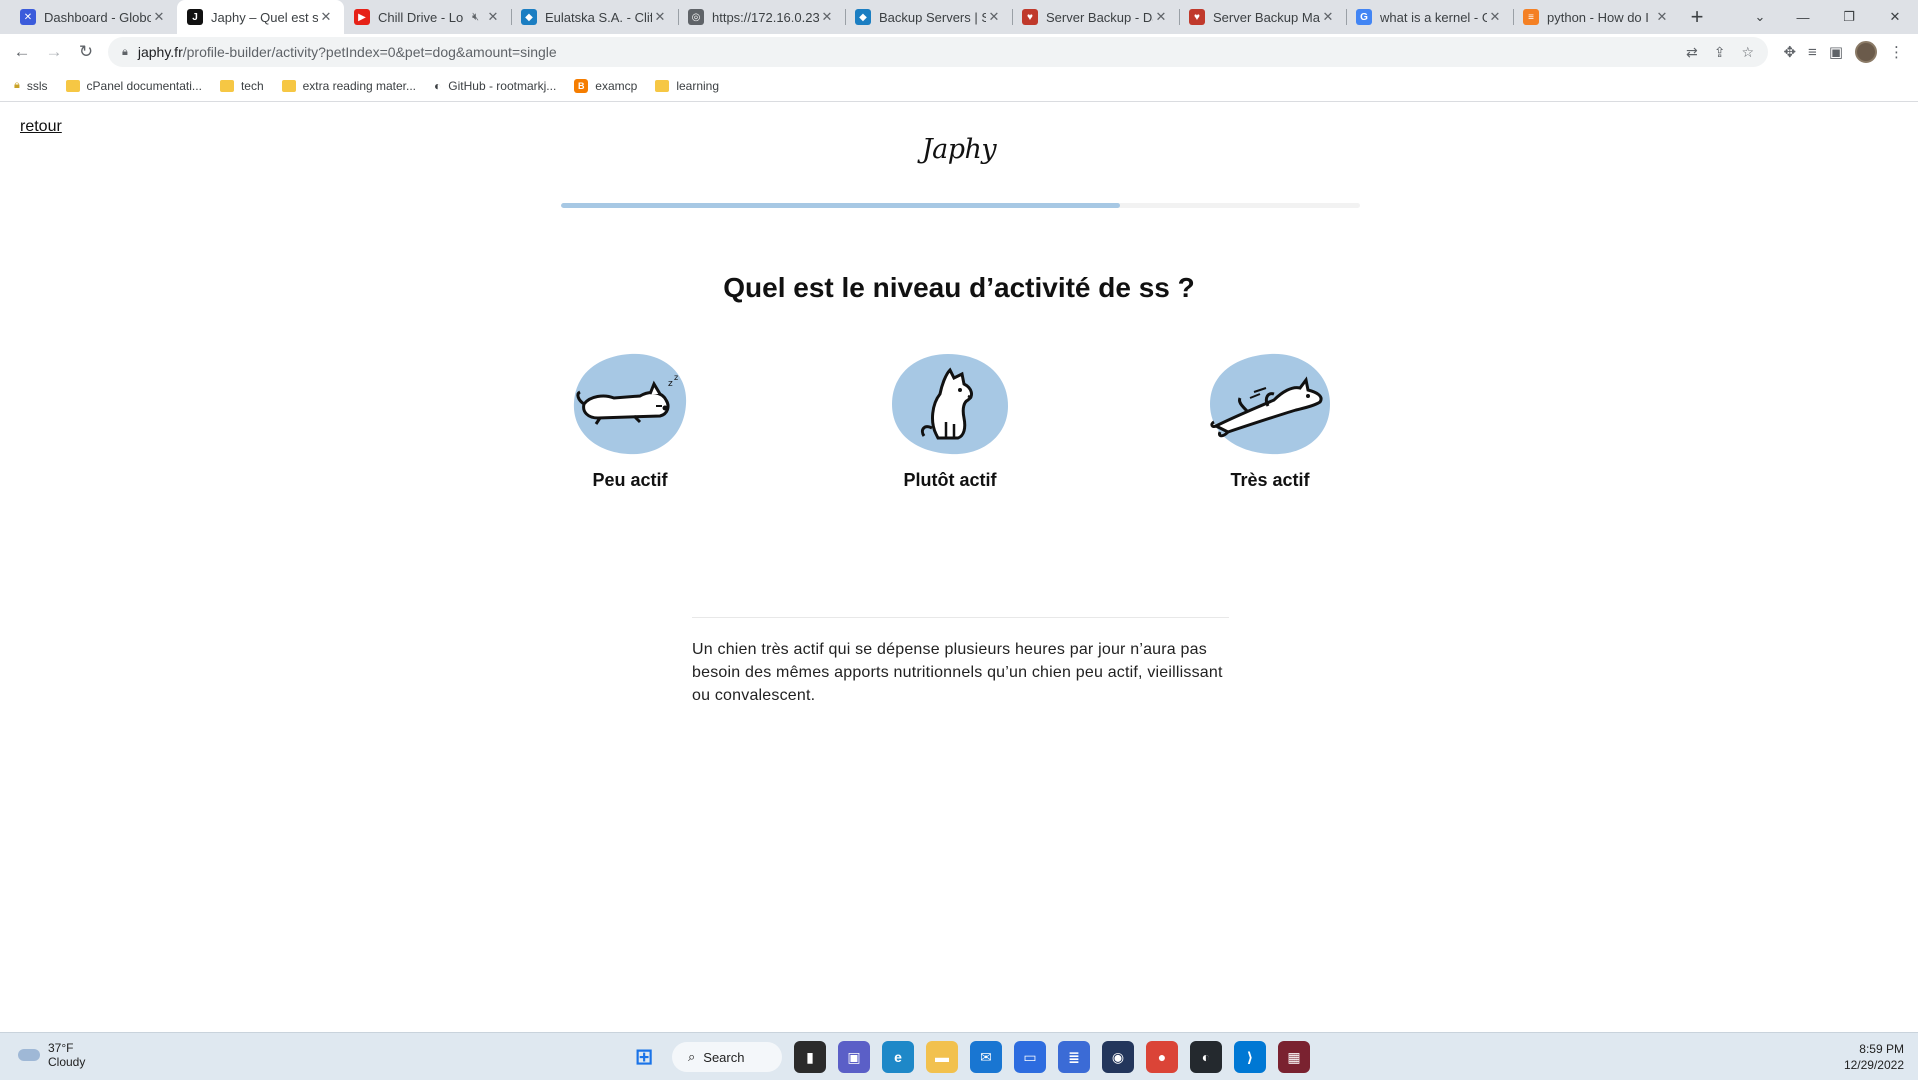 The height and width of the screenshot is (1080, 1918). Describe the element at coordinates (1760, 17) in the screenshot. I see `tab-search-icon: ⌄` at that location.